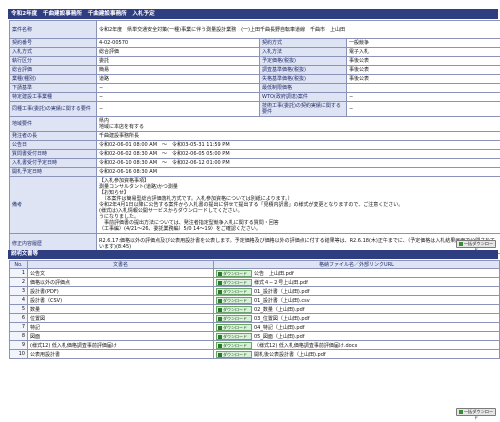 This screenshot has width=500, height=422. I want to click on table-row: 1 公告文 ダウンロード 公告 上山田.pdf, so click(254, 273).